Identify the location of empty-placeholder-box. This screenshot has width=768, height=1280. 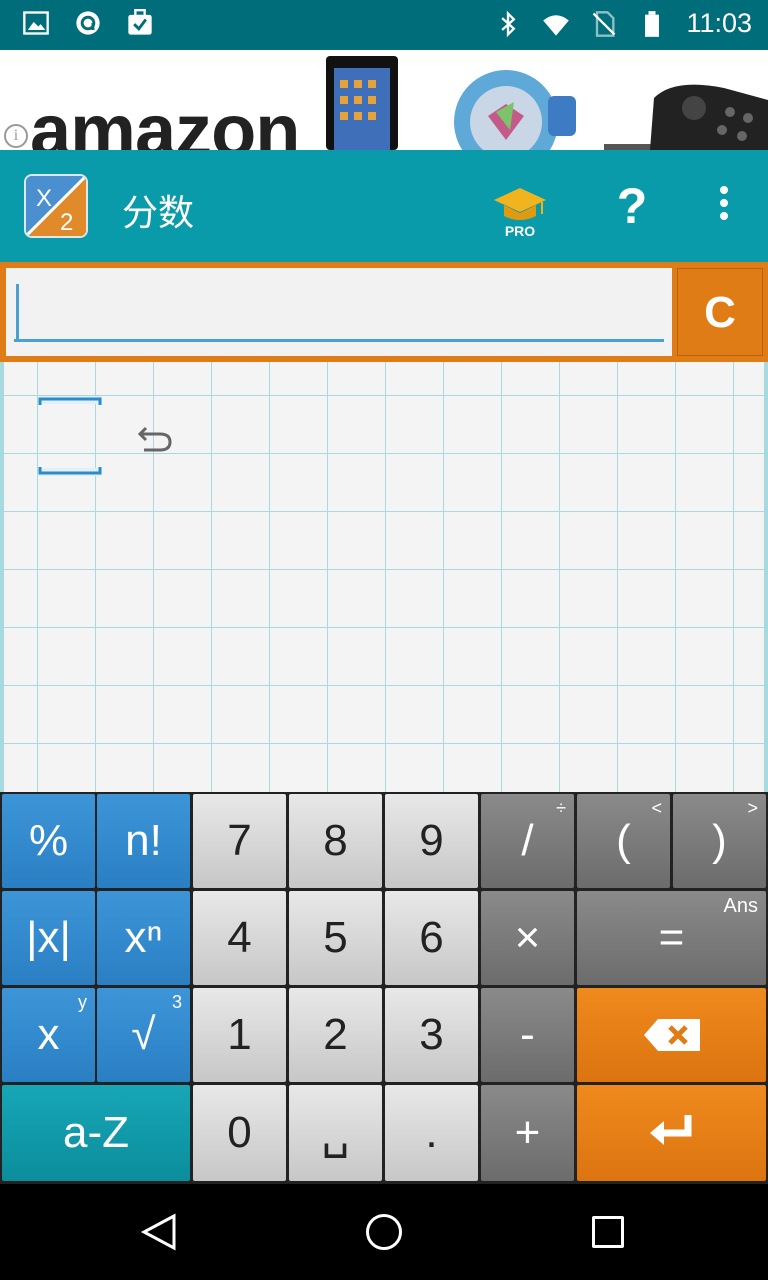
(70, 436).